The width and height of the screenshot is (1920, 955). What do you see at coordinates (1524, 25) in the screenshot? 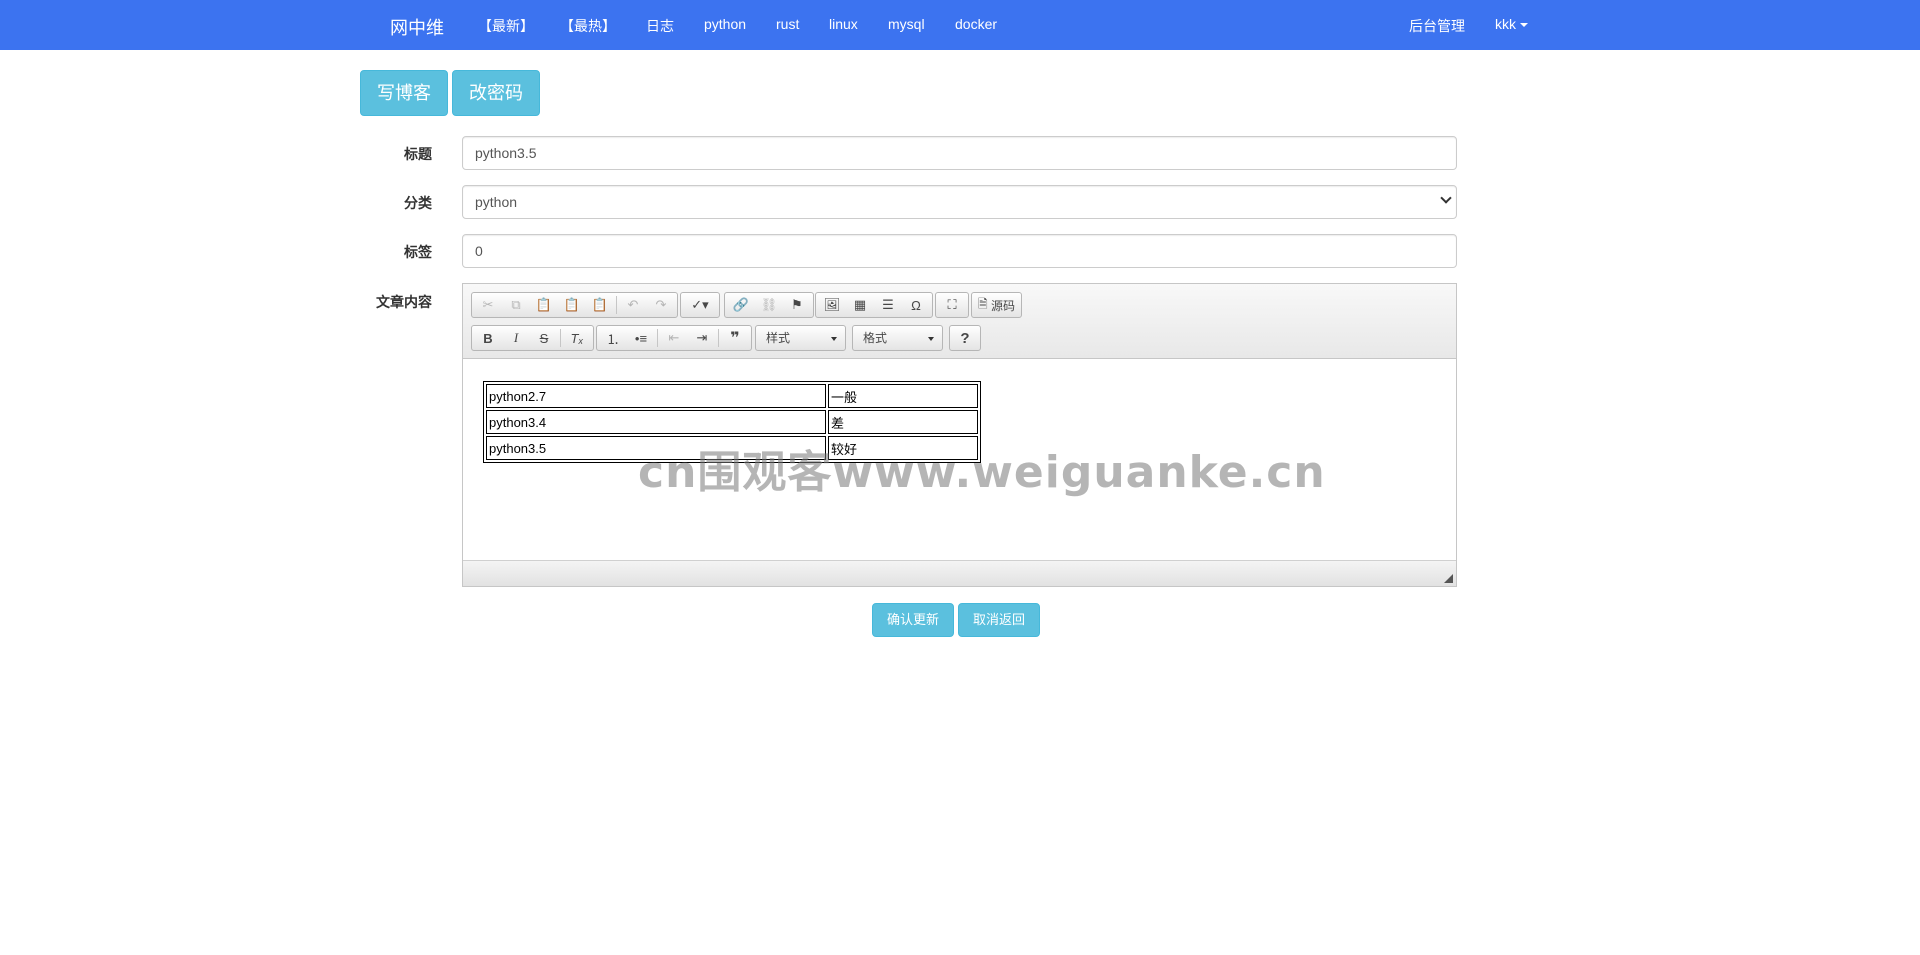
I see `caret-down-icon` at bounding box center [1524, 25].